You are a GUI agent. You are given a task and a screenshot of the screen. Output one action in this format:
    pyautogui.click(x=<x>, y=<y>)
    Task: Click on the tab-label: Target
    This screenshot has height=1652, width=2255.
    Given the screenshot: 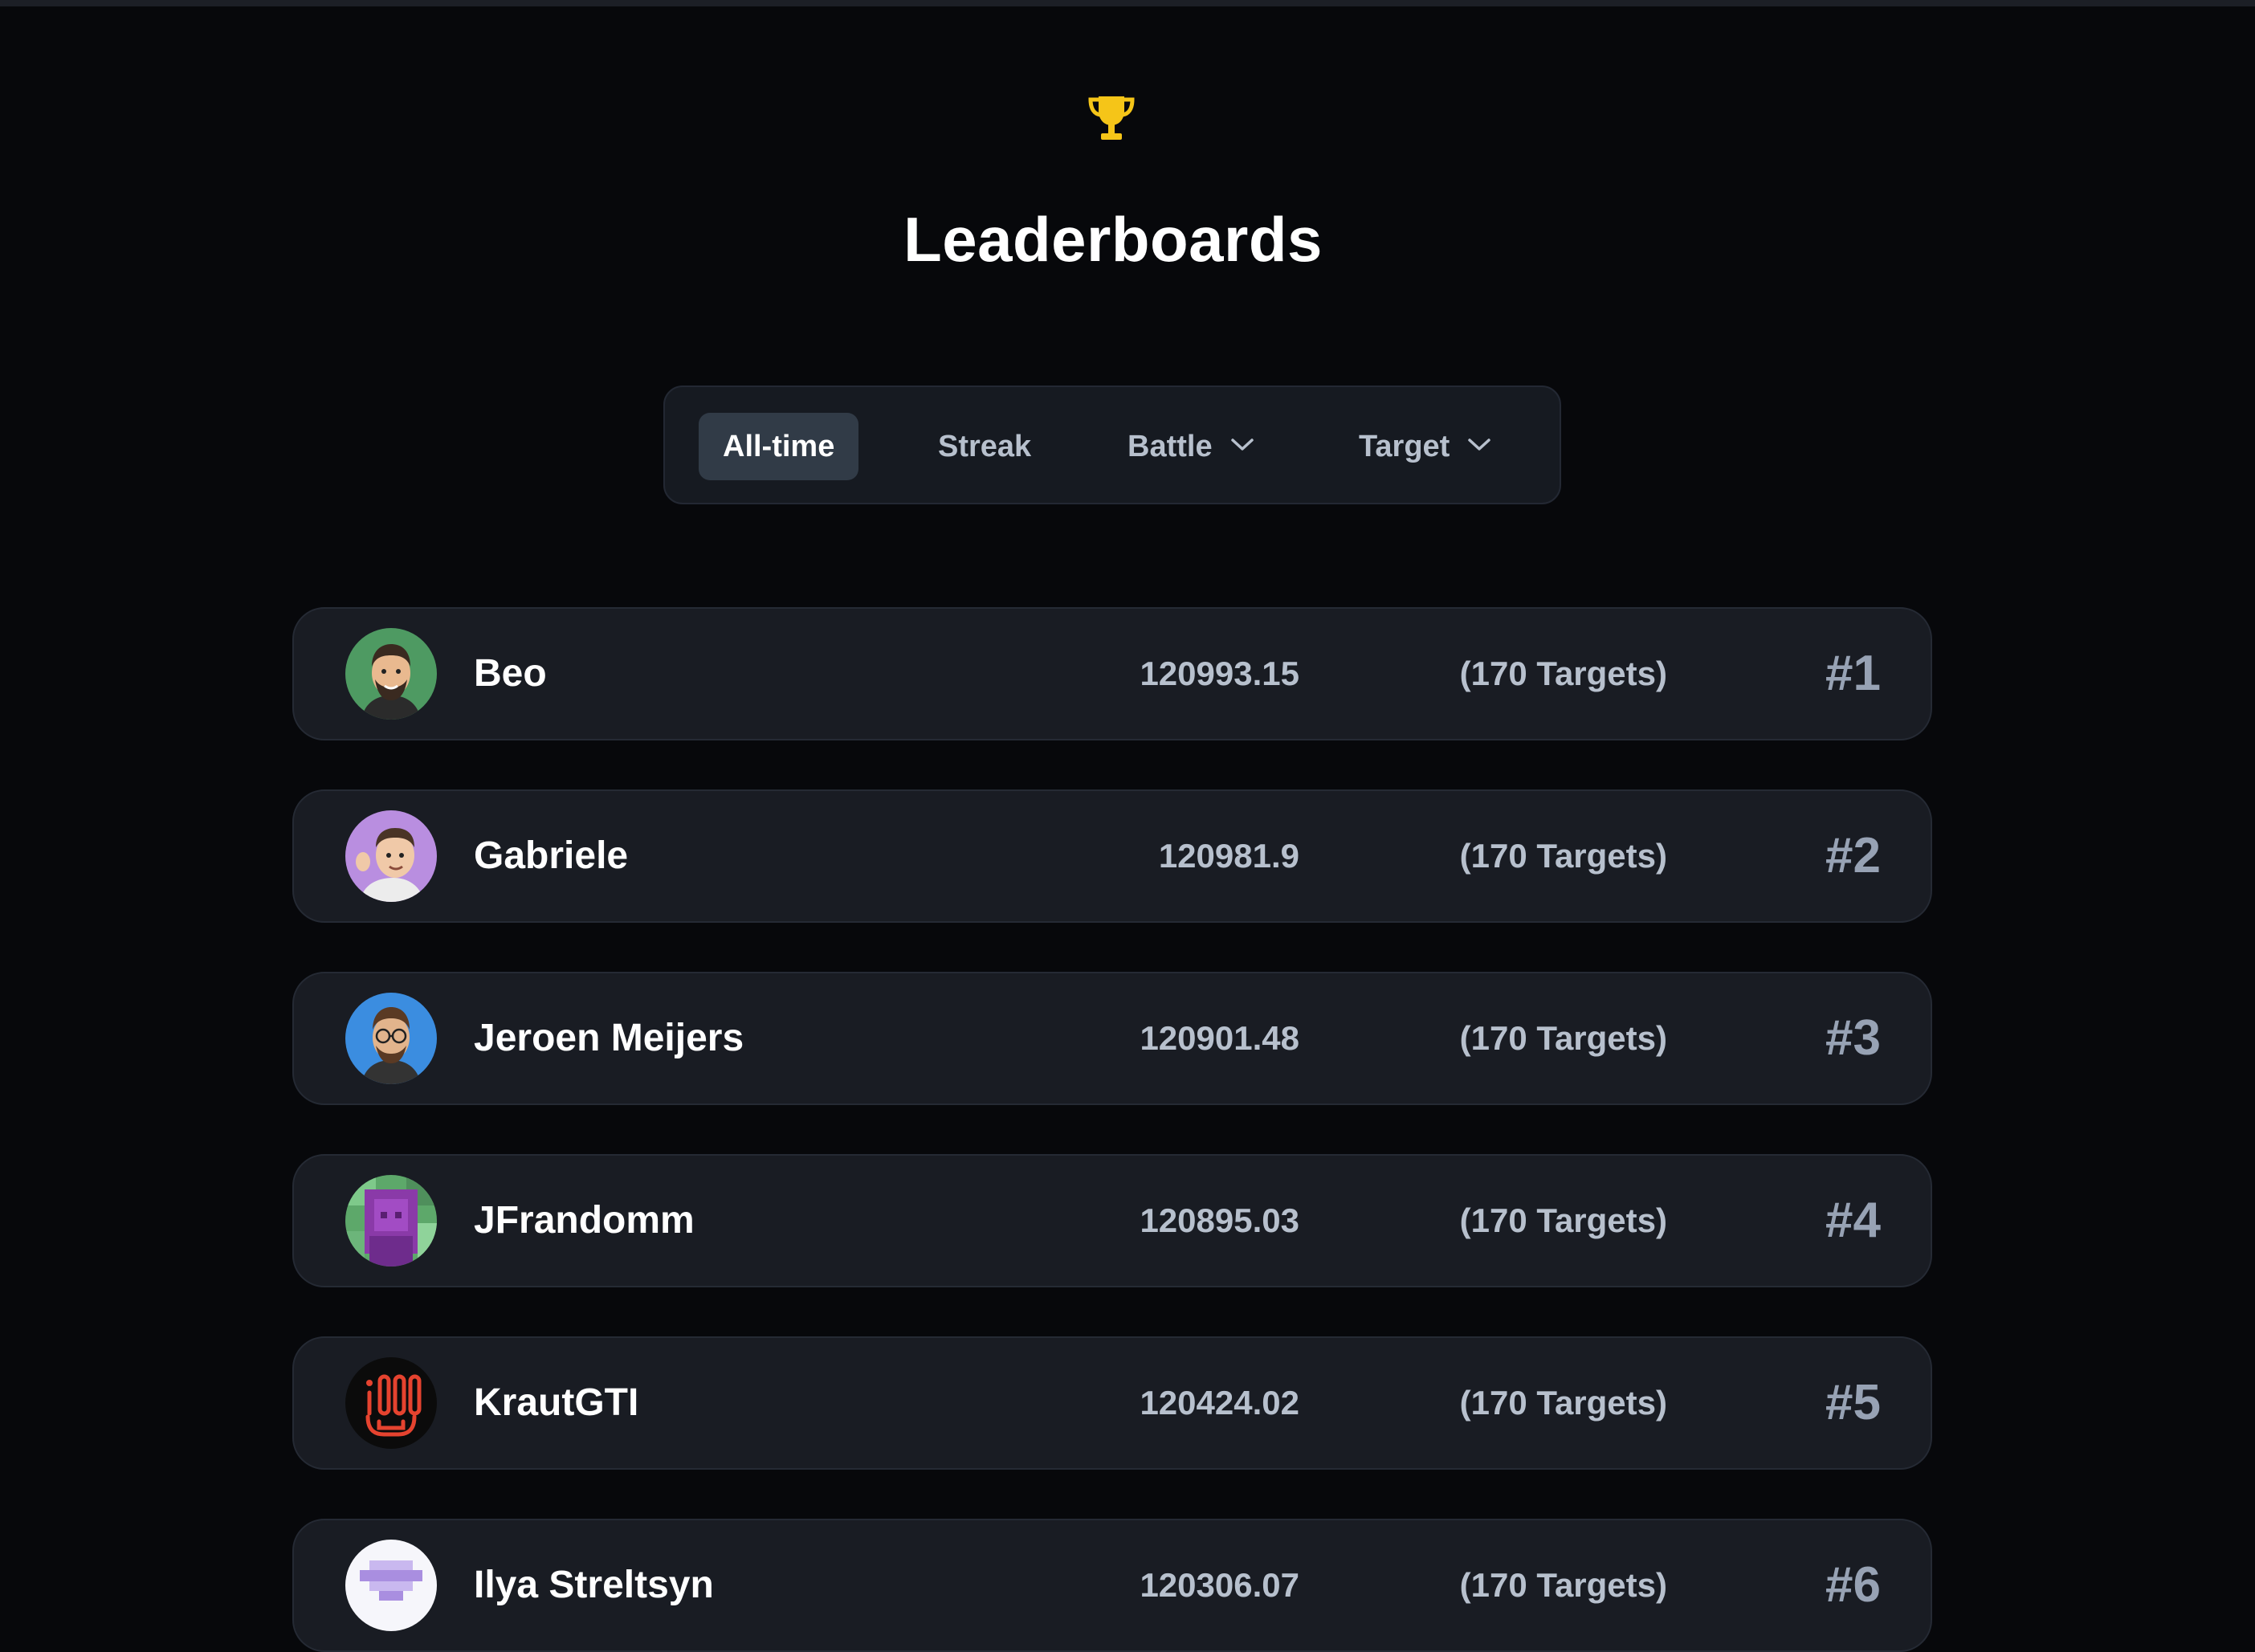 What is the action you would take?
    pyautogui.click(x=1404, y=446)
    